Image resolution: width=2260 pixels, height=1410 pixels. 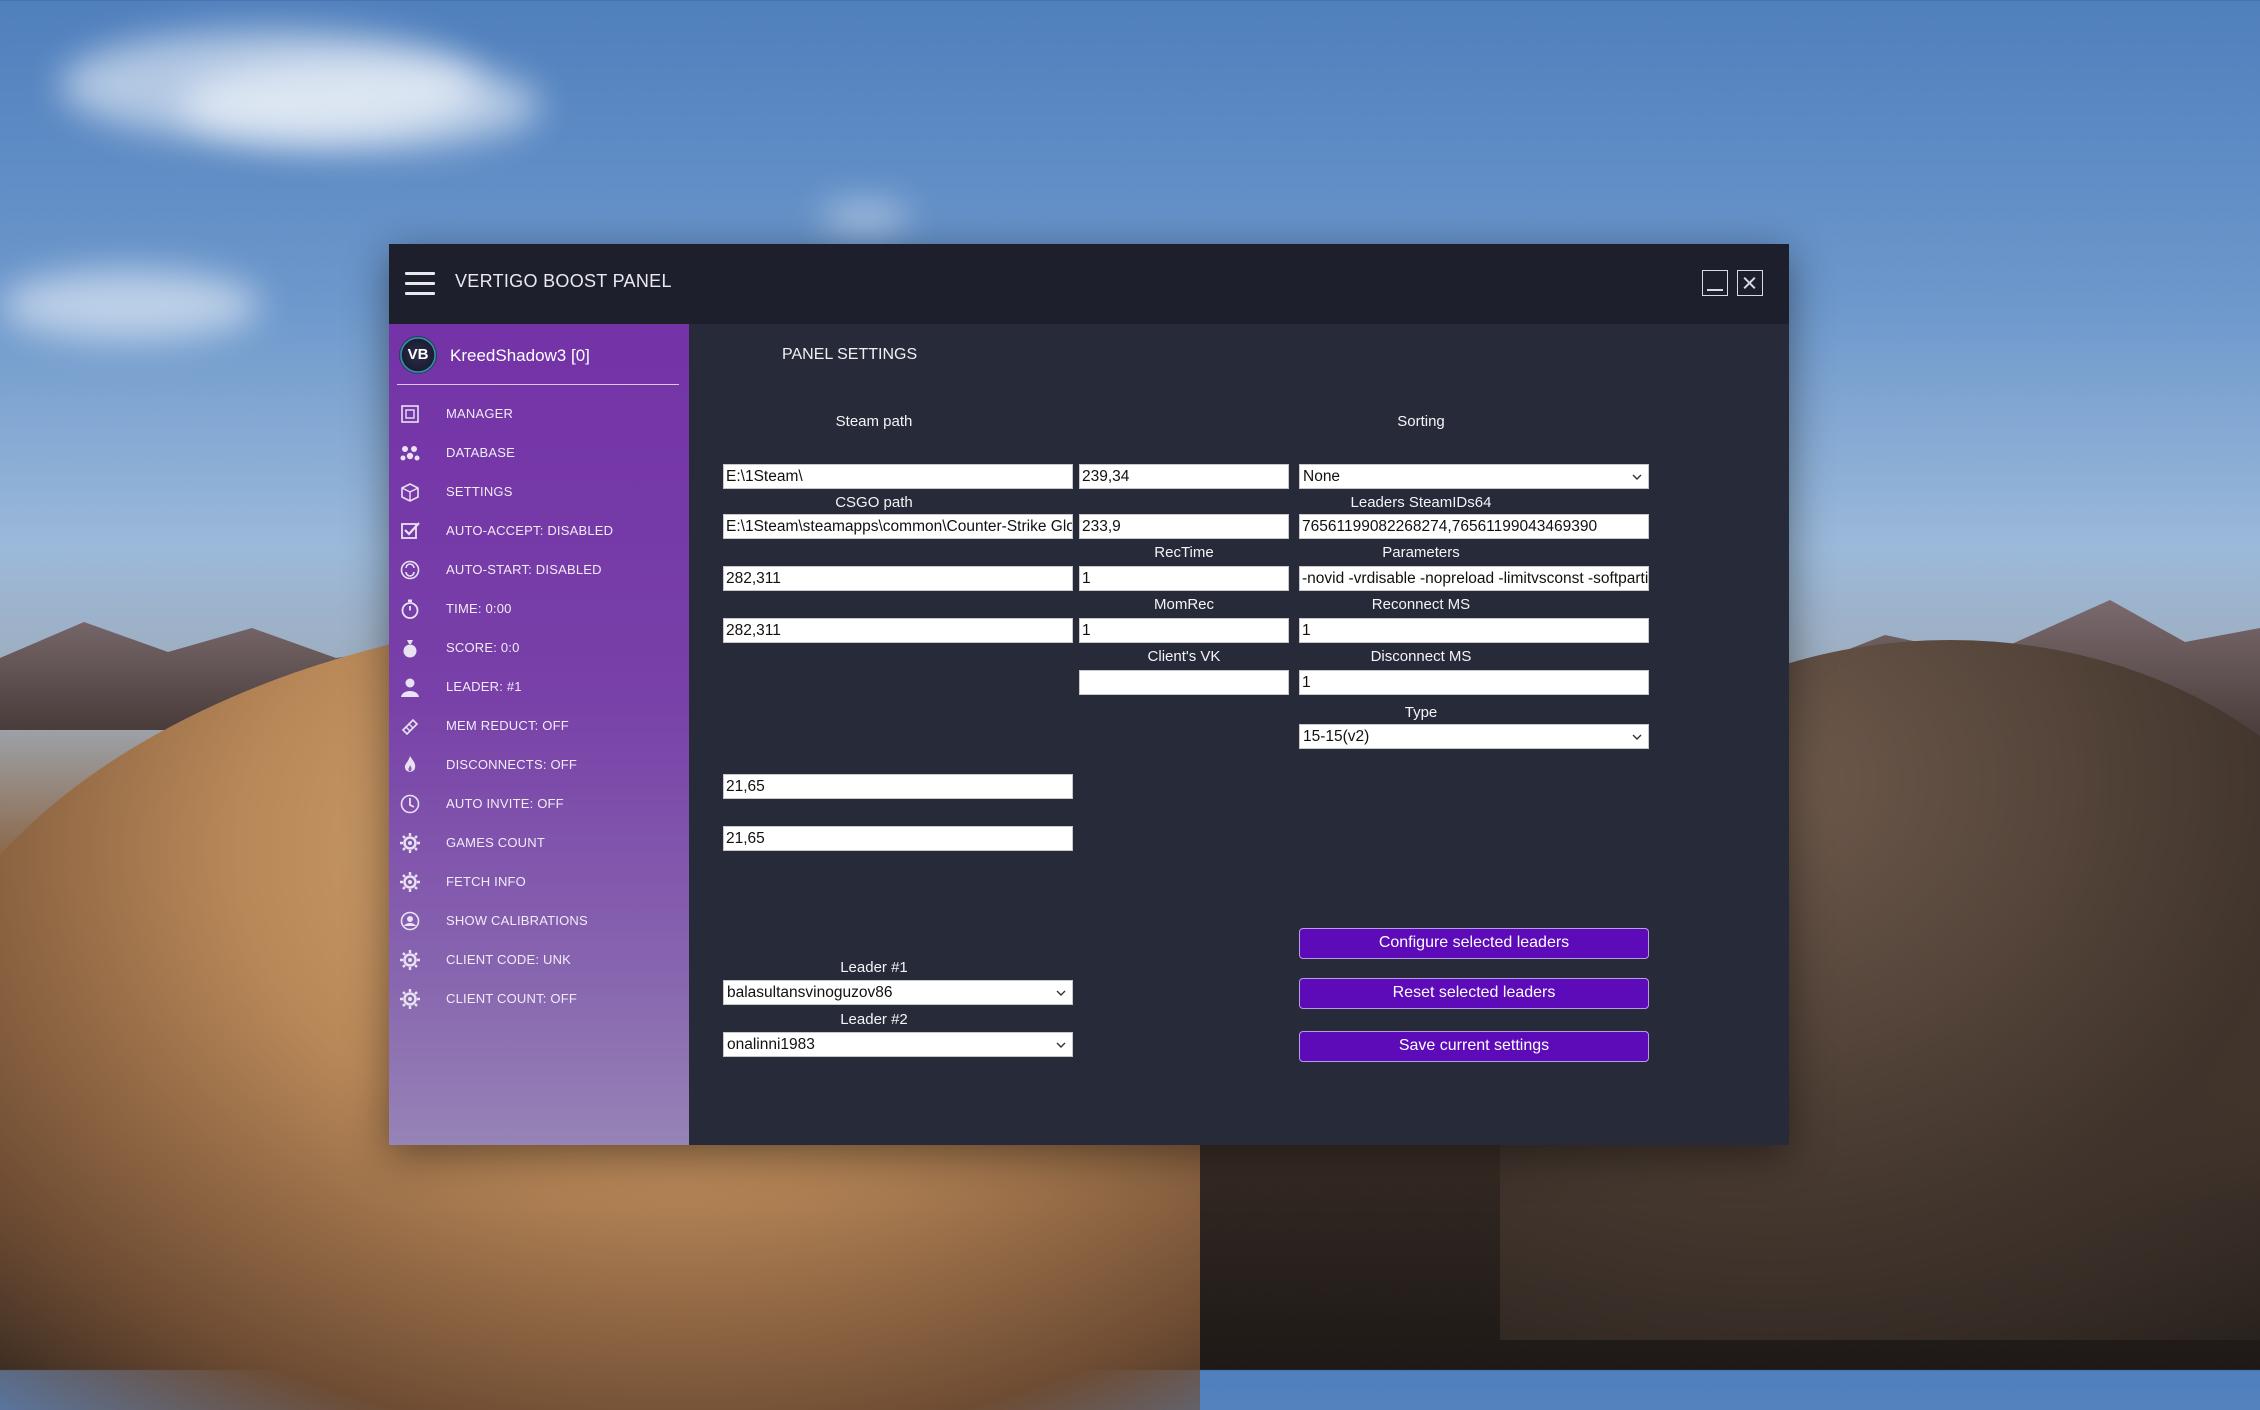 What do you see at coordinates (410, 414) in the screenshot?
I see `manager-icon` at bounding box center [410, 414].